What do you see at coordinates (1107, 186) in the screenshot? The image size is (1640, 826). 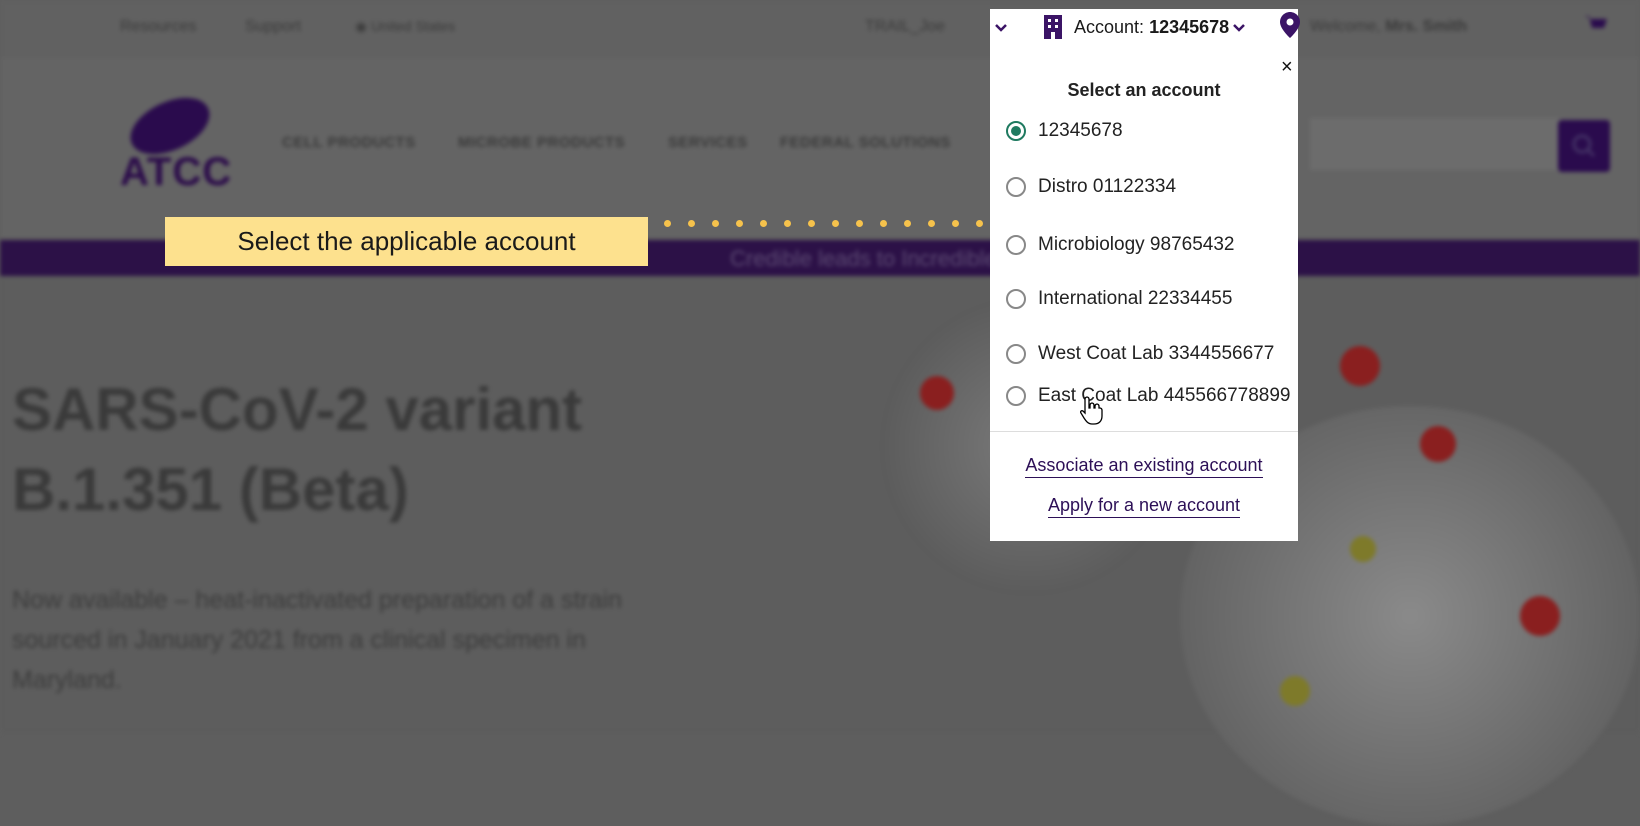 I see `account-option-label: Distro 01122334` at bounding box center [1107, 186].